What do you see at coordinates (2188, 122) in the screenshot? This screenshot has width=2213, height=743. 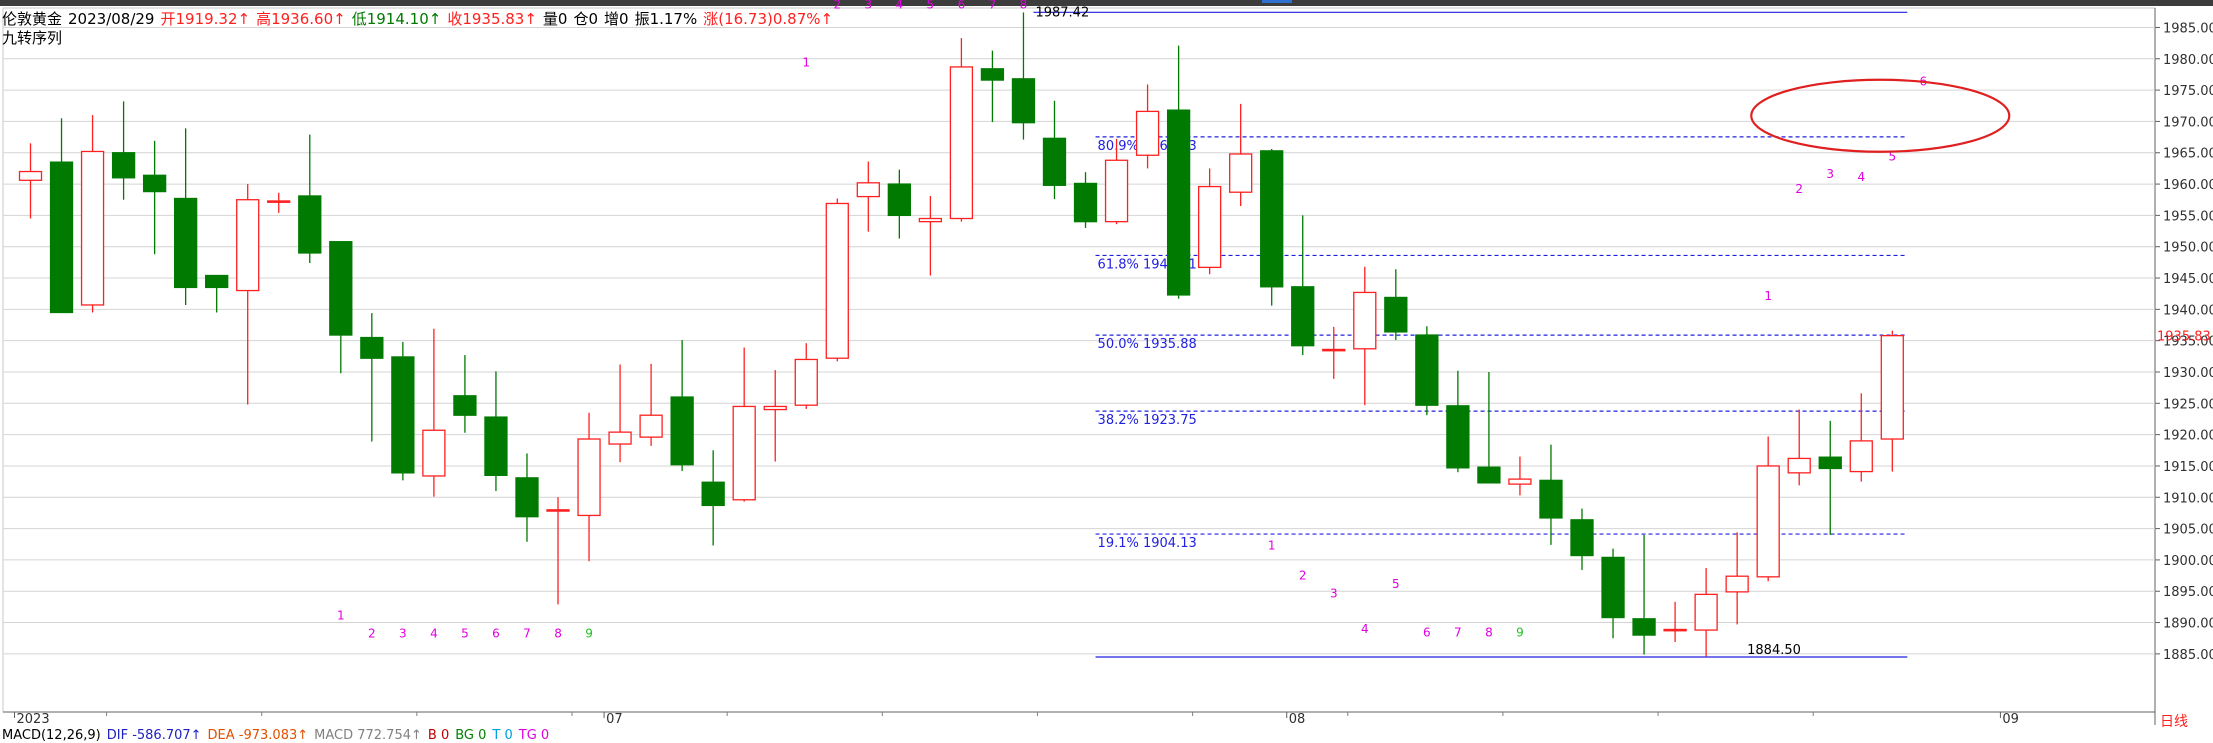 I see `y-tick-label: 1970.00` at bounding box center [2188, 122].